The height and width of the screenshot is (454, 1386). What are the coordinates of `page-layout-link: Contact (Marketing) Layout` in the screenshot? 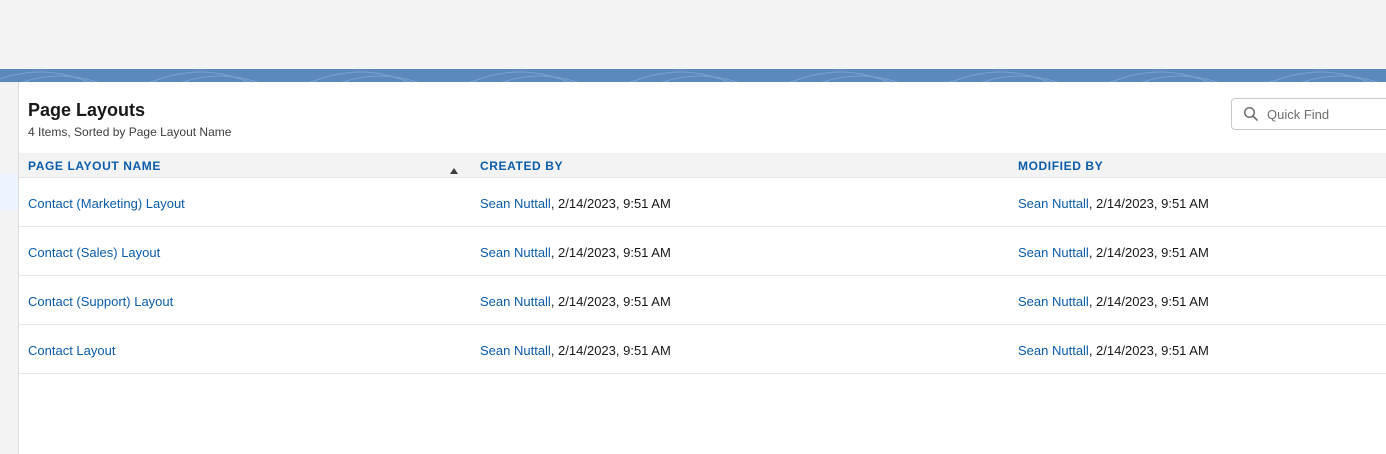 It's located at (106, 203).